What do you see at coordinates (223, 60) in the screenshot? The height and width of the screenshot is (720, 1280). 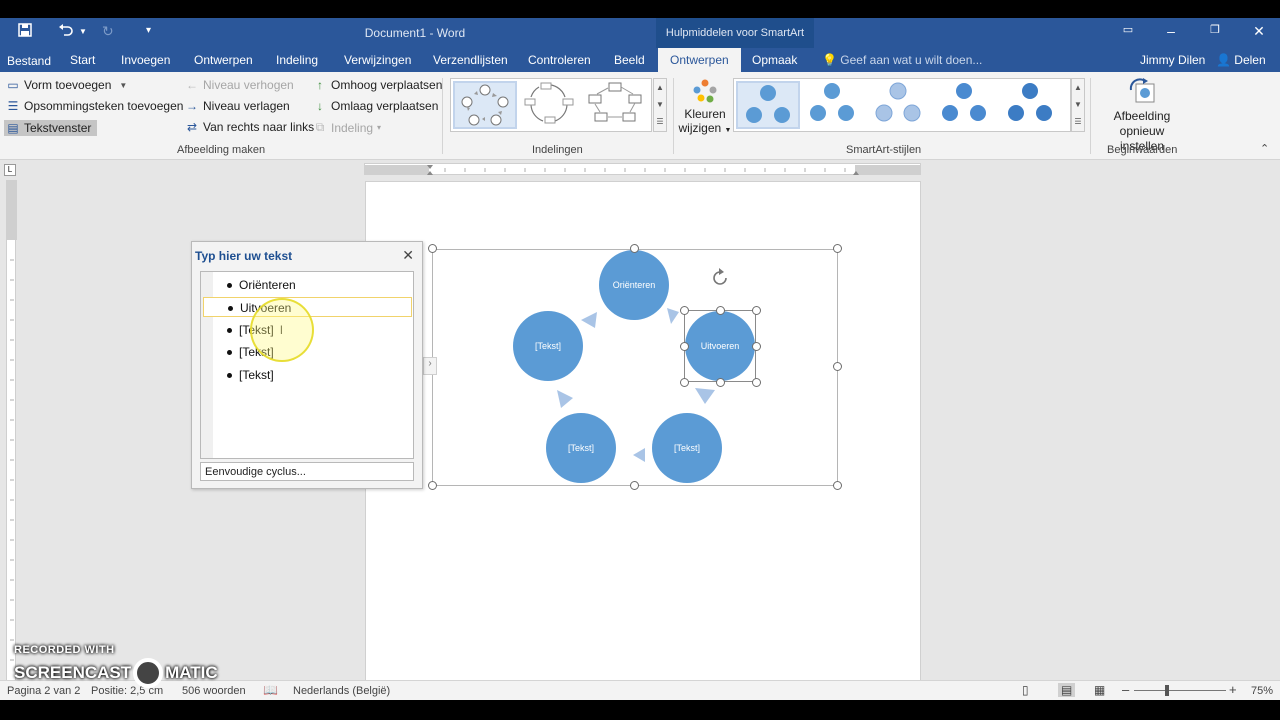 I see `tab-design: Ontwerpen` at bounding box center [223, 60].